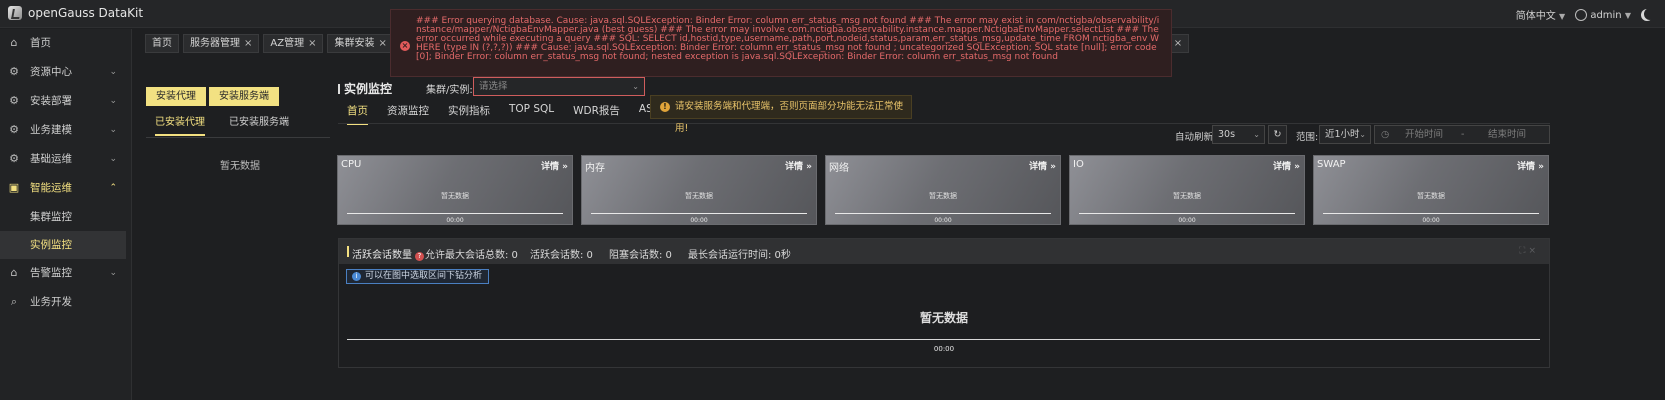 The image size is (1665, 400). What do you see at coordinates (1603, 14) in the screenshot?
I see `user-menu: admin ▼` at bounding box center [1603, 14].